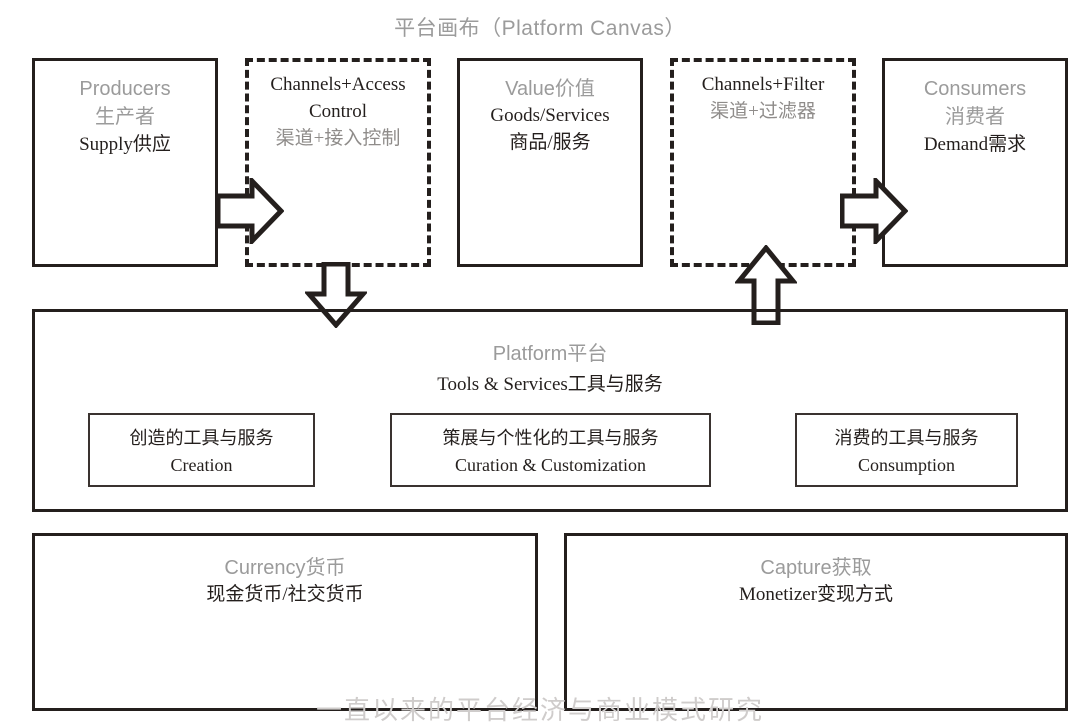 The image size is (1080, 726). I want to click on box-channels-access-line-1: Channels+Access, so click(338, 84).